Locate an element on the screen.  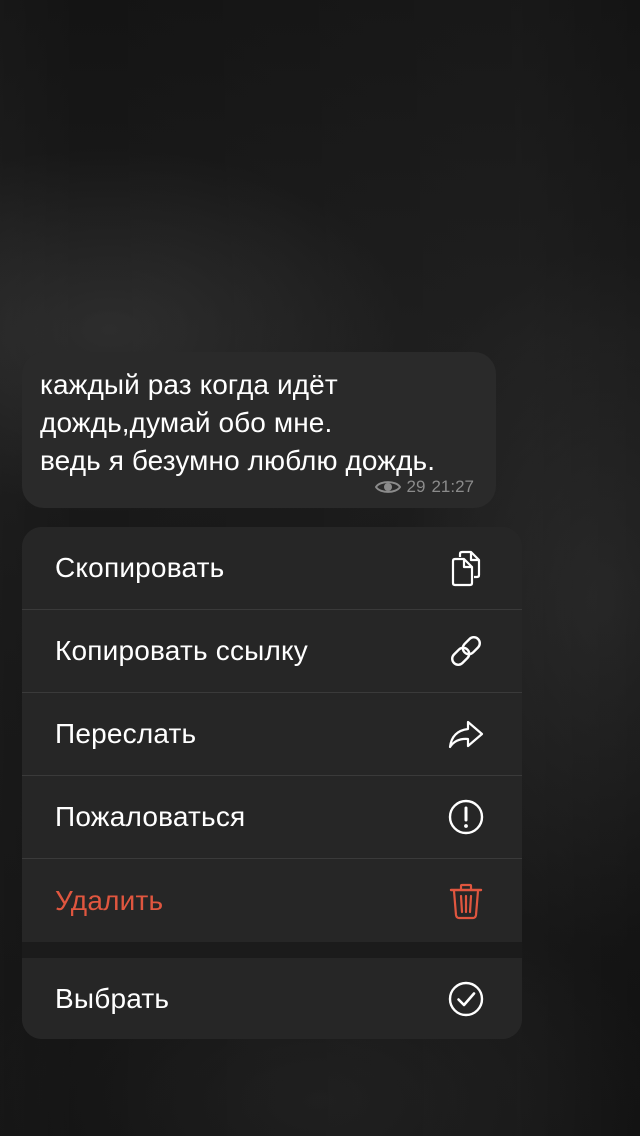
forward-icon is located at coordinates (466, 734).